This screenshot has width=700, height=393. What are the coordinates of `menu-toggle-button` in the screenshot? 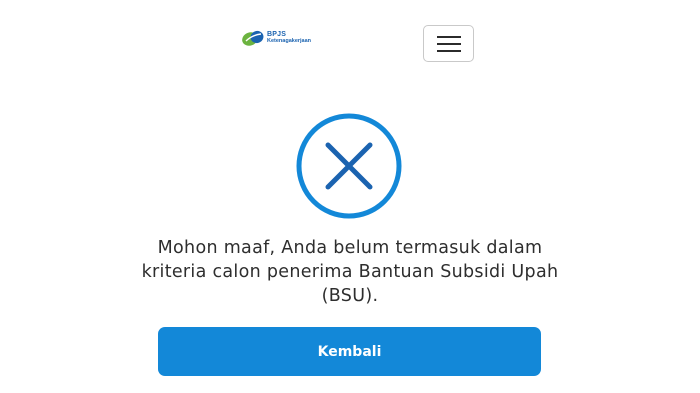 It's located at (448, 43).